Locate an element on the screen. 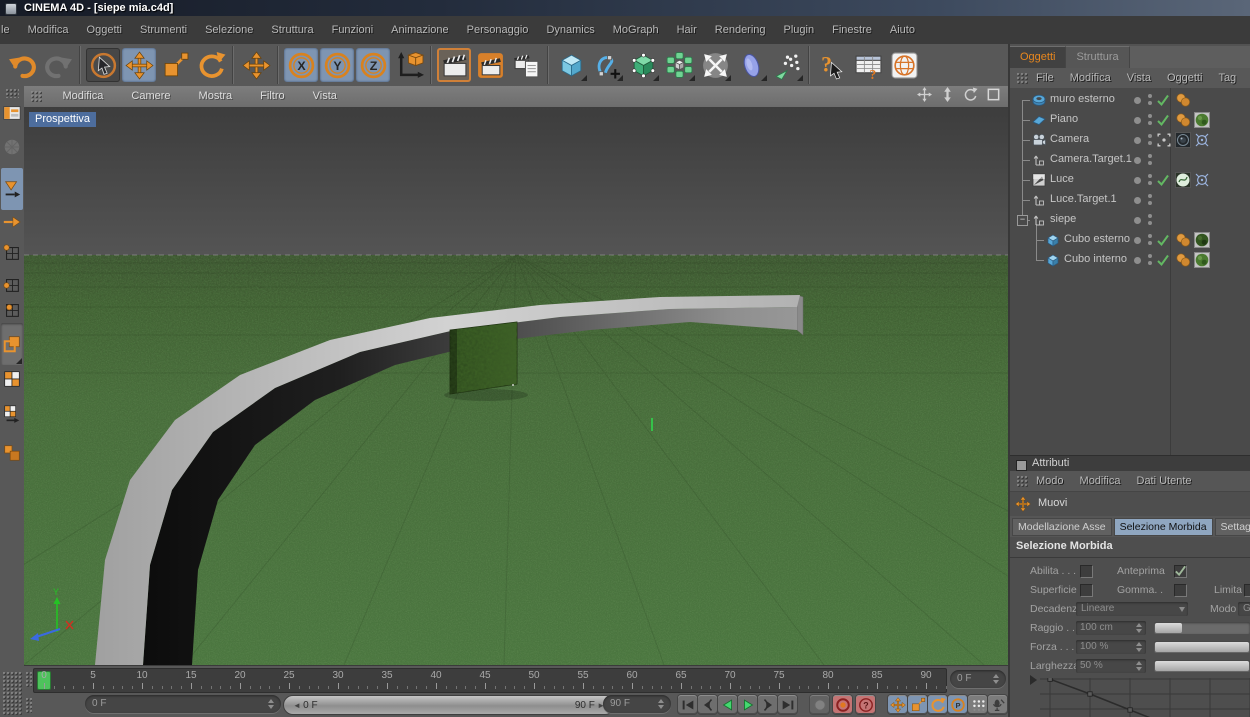 The height and width of the screenshot is (717, 1250). menu-item-aiuto: Aiuto is located at coordinates (902, 30).